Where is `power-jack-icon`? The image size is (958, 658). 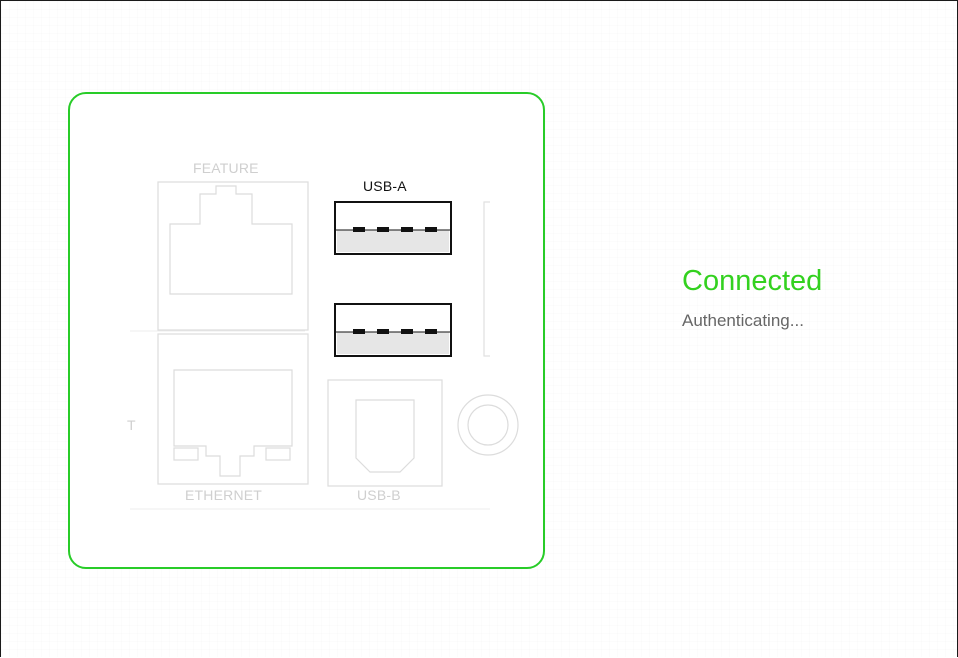 power-jack-icon is located at coordinates (488, 425).